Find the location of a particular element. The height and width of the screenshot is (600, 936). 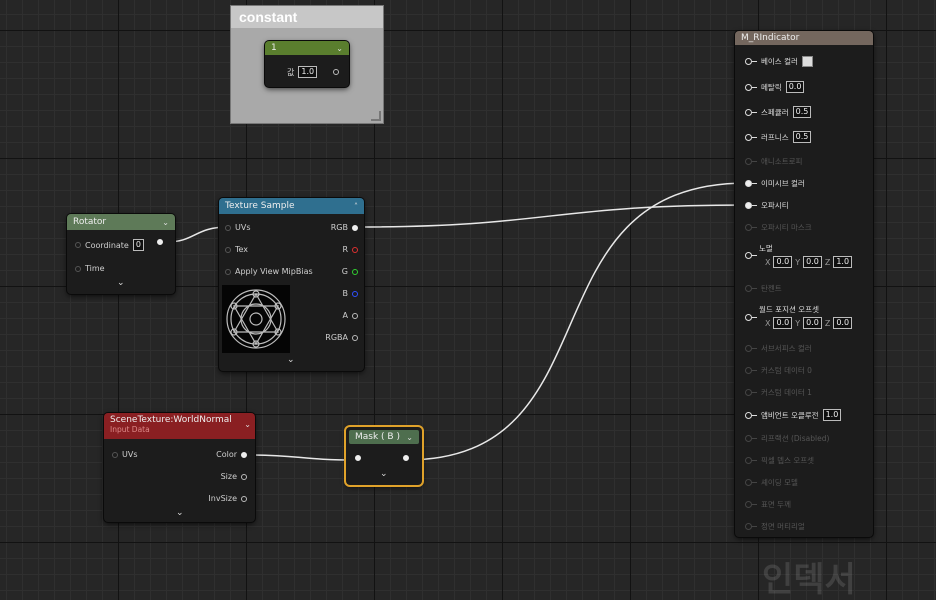

emissive-color-pin is located at coordinates (748, 183).